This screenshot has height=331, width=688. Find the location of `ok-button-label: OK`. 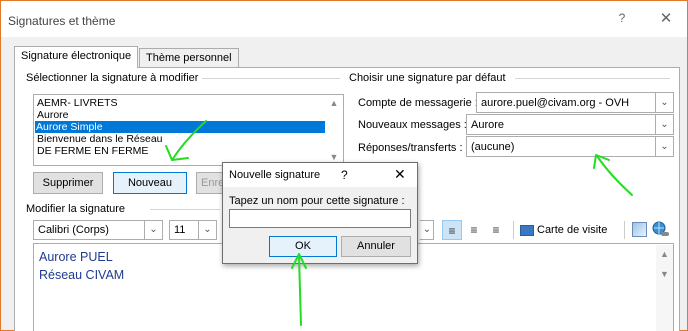

ok-button-label: OK is located at coordinates (303, 246).